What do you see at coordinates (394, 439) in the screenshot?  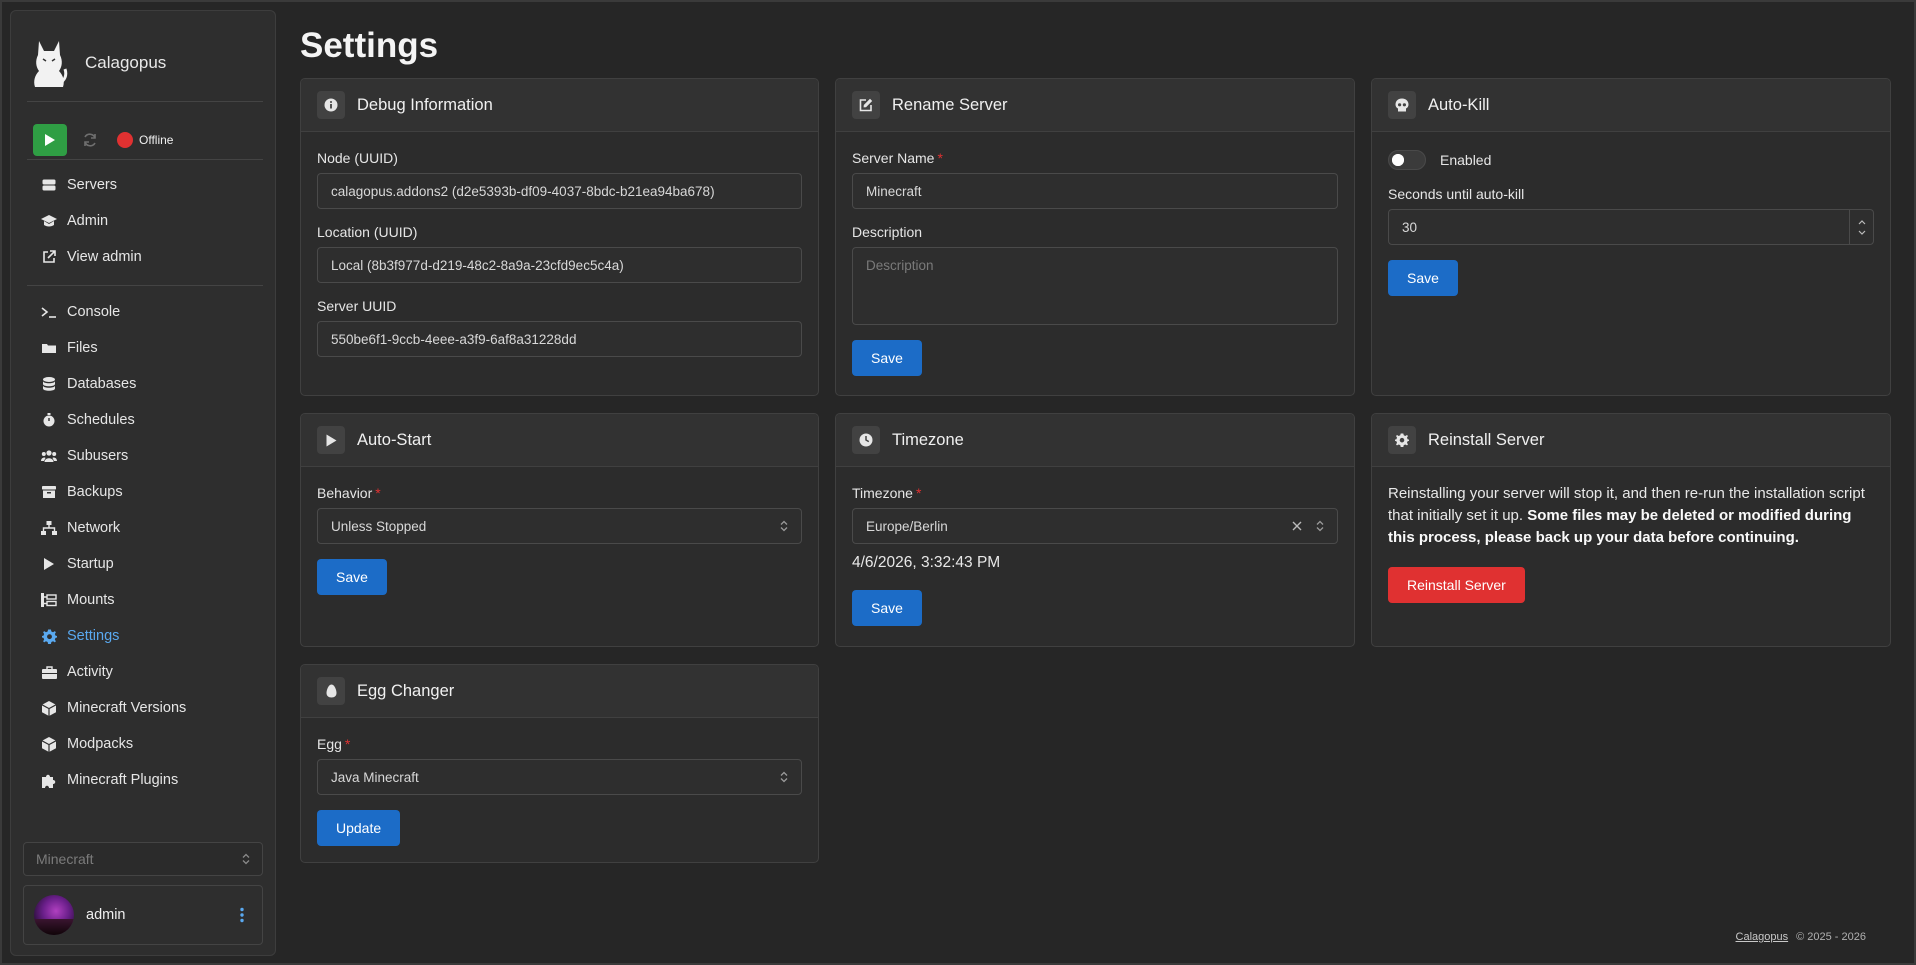 I see `card-title: Auto-Start` at bounding box center [394, 439].